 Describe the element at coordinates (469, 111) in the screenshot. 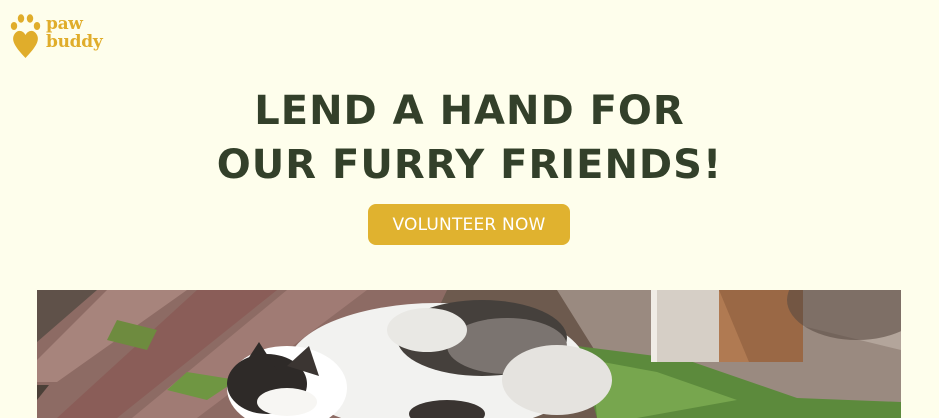

I see `hero-title-line-1: LEND A HAND FOR` at that location.